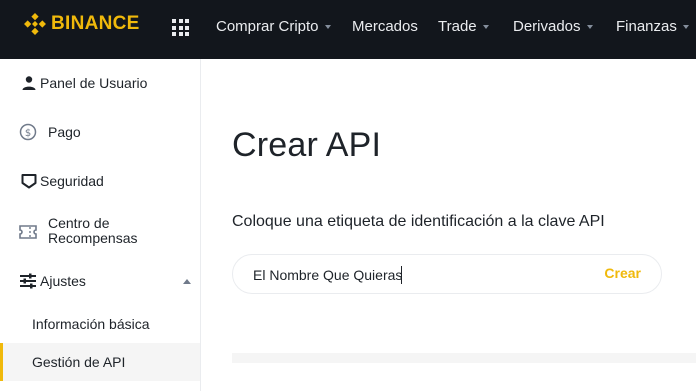 This screenshot has width=696, height=391. What do you see at coordinates (187, 281) in the screenshot?
I see `caret-up-icon` at bounding box center [187, 281].